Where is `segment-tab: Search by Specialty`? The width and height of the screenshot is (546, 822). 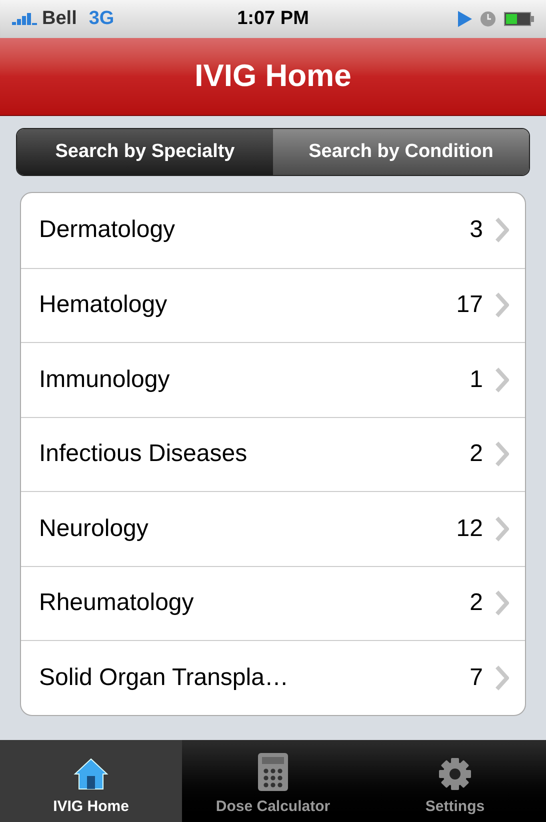 segment-tab: Search by Specialty is located at coordinates (145, 152).